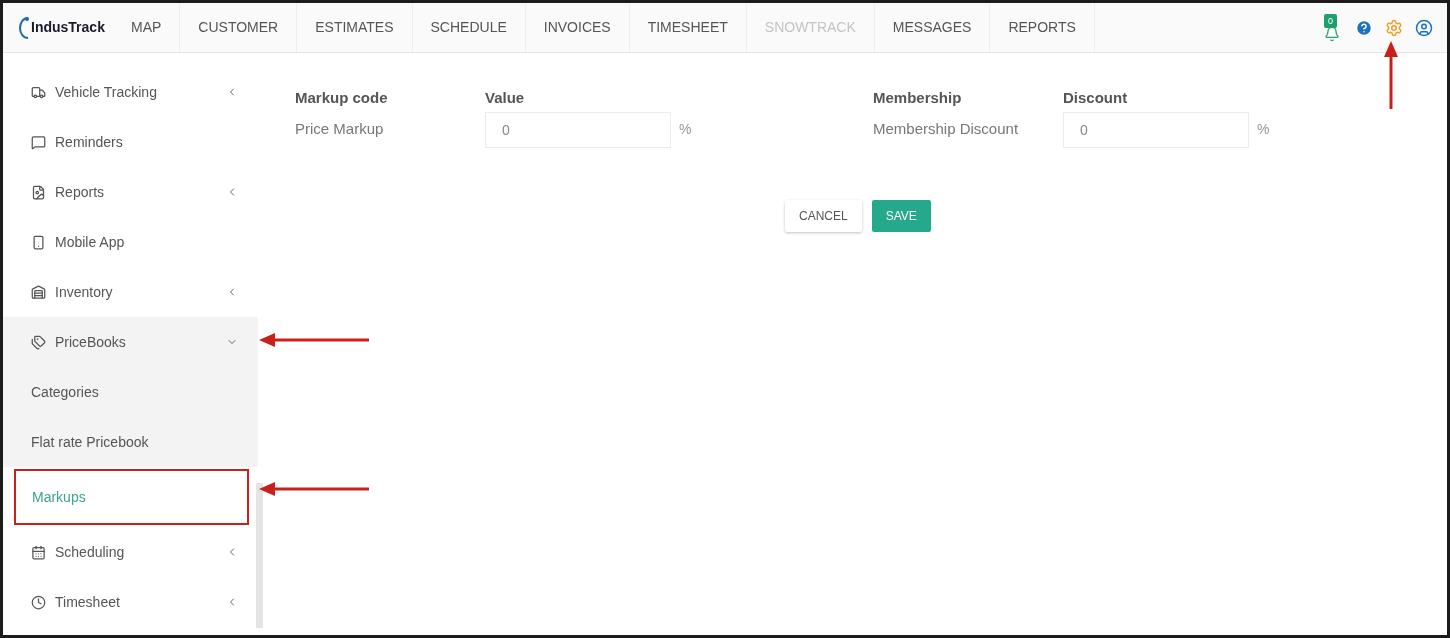  Describe the element at coordinates (1096, 98) in the screenshot. I see `column-heading: Discount` at that location.